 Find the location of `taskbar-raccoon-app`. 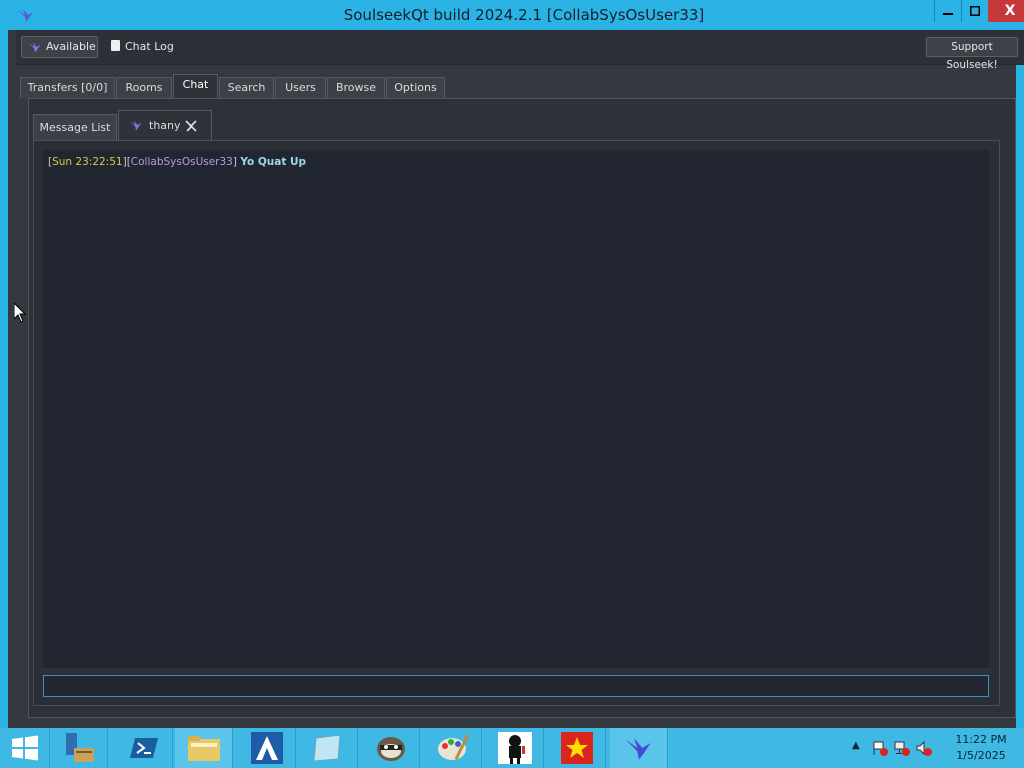

taskbar-raccoon-app is located at coordinates (391, 748).